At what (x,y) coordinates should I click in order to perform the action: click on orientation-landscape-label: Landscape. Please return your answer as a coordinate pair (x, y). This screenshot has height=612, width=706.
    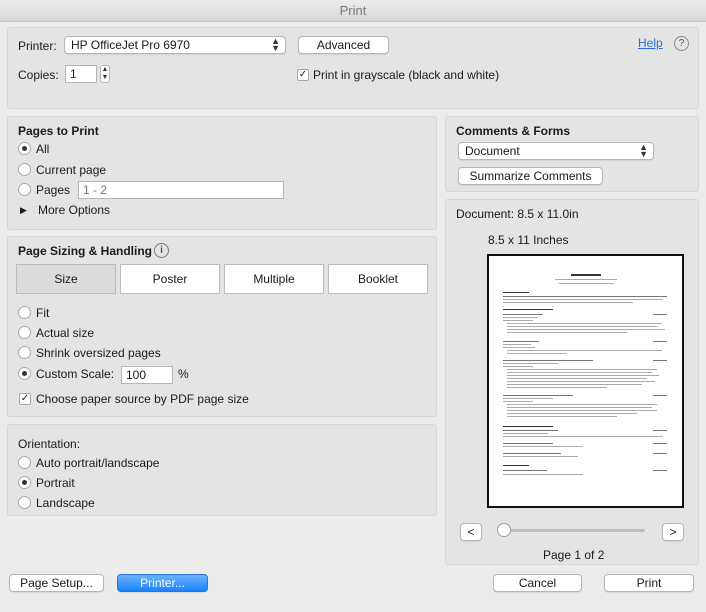
    Looking at the image, I should click on (65, 503).